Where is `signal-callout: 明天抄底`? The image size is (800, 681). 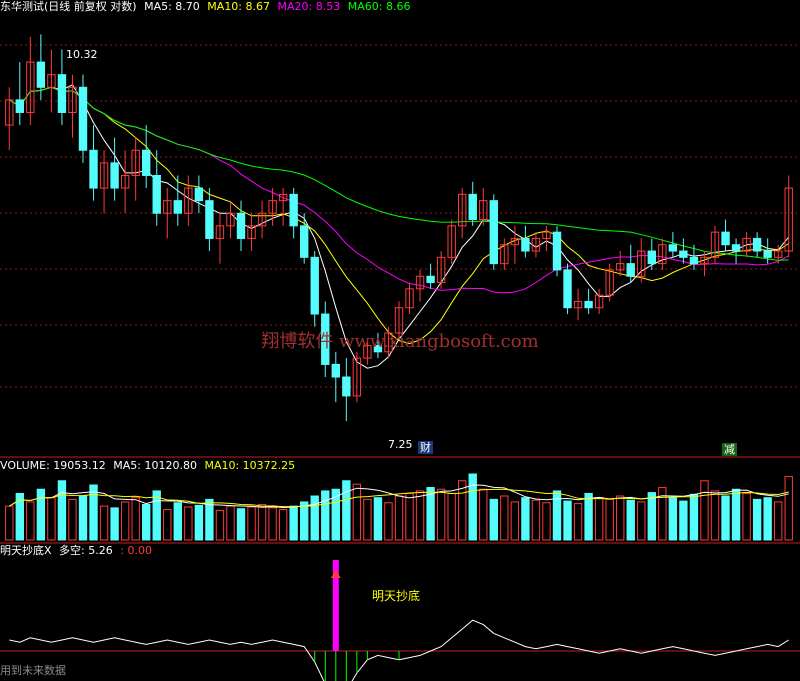
signal-callout: 明天抄底 is located at coordinates (396, 596).